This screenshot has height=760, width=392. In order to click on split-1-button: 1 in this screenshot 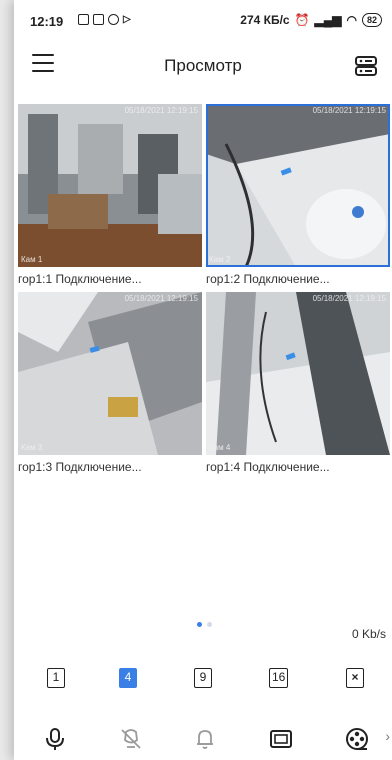, I will do `click(56, 678)`.